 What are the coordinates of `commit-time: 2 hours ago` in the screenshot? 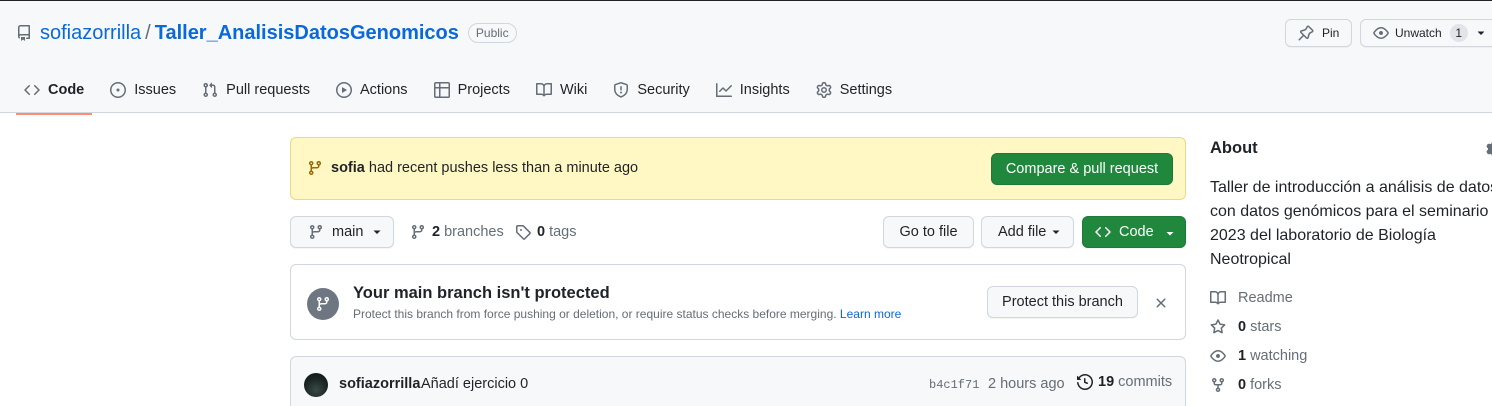 It's located at (1026, 384).